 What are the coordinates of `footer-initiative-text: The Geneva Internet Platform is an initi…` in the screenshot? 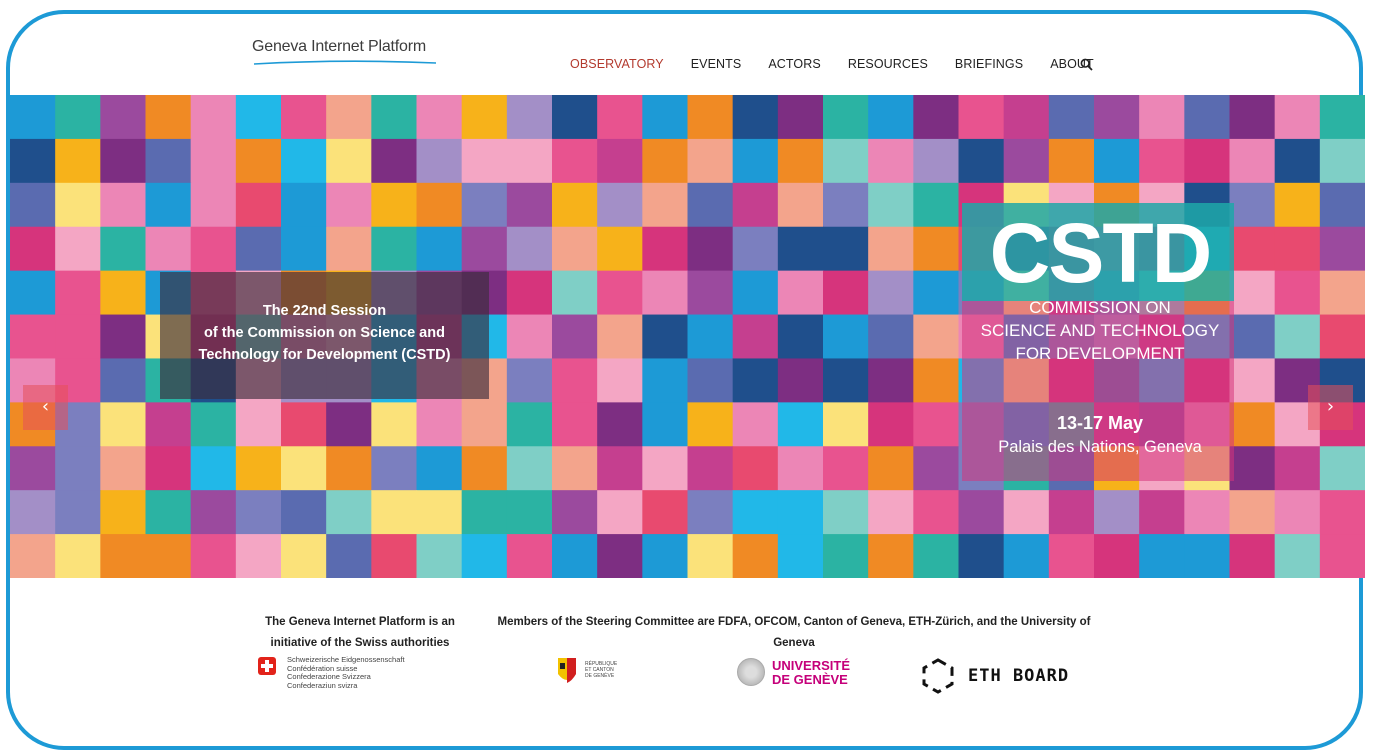 It's located at (360, 632).